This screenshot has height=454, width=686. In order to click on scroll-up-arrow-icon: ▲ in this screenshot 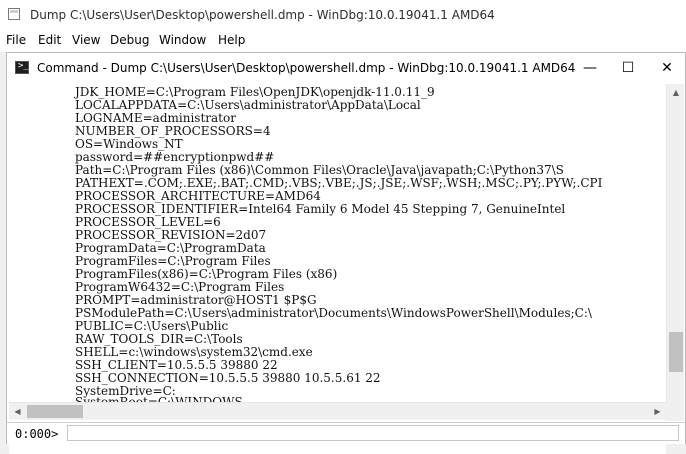, I will do `click(676, 92)`.